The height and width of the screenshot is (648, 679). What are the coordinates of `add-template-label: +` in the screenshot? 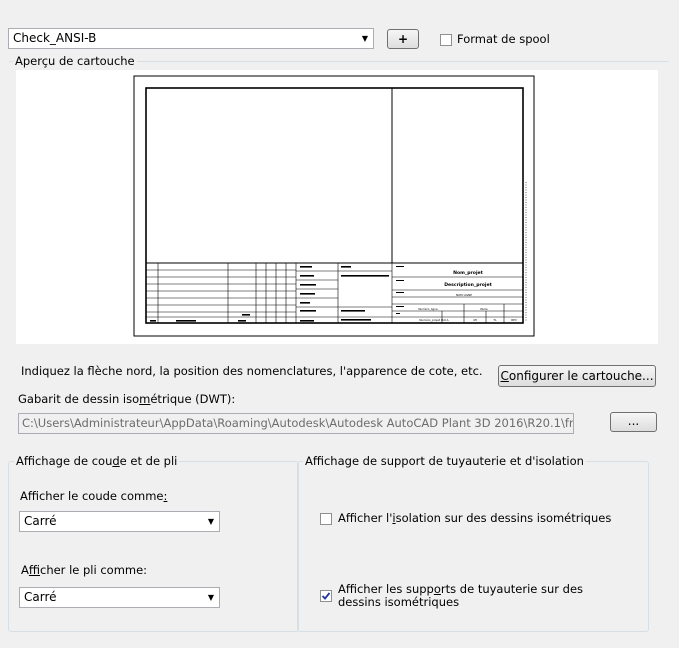 It's located at (403, 39).